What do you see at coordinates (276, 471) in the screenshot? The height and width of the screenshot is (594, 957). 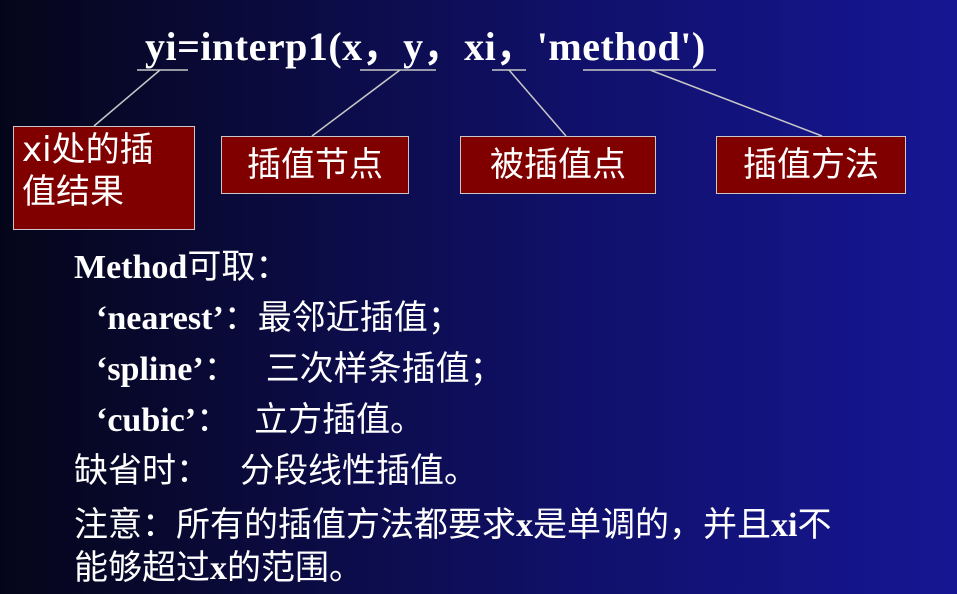 I see `default-line: 缺省时： 分段线性插值。` at bounding box center [276, 471].